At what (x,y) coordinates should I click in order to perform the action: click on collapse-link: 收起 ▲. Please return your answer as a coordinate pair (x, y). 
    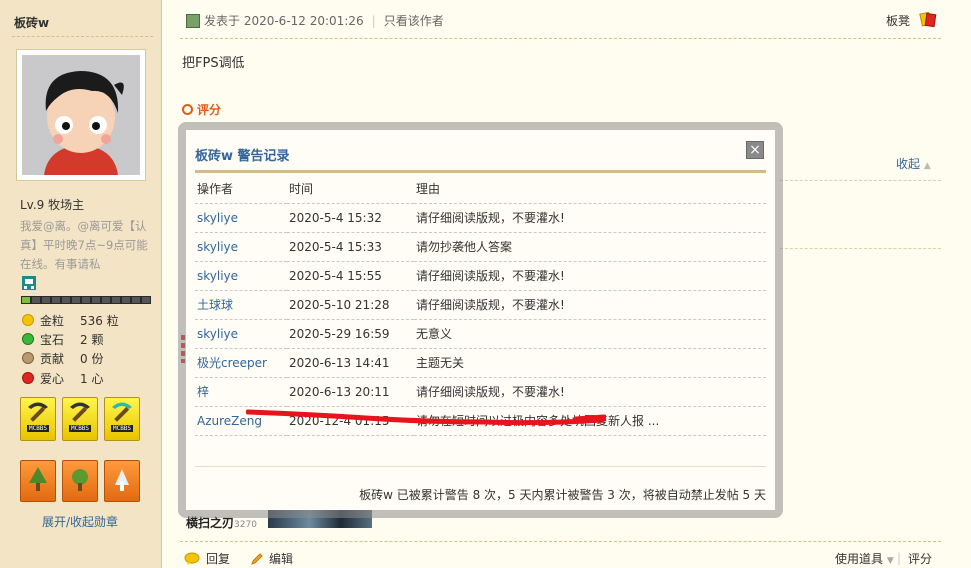
    Looking at the image, I should click on (913, 163).